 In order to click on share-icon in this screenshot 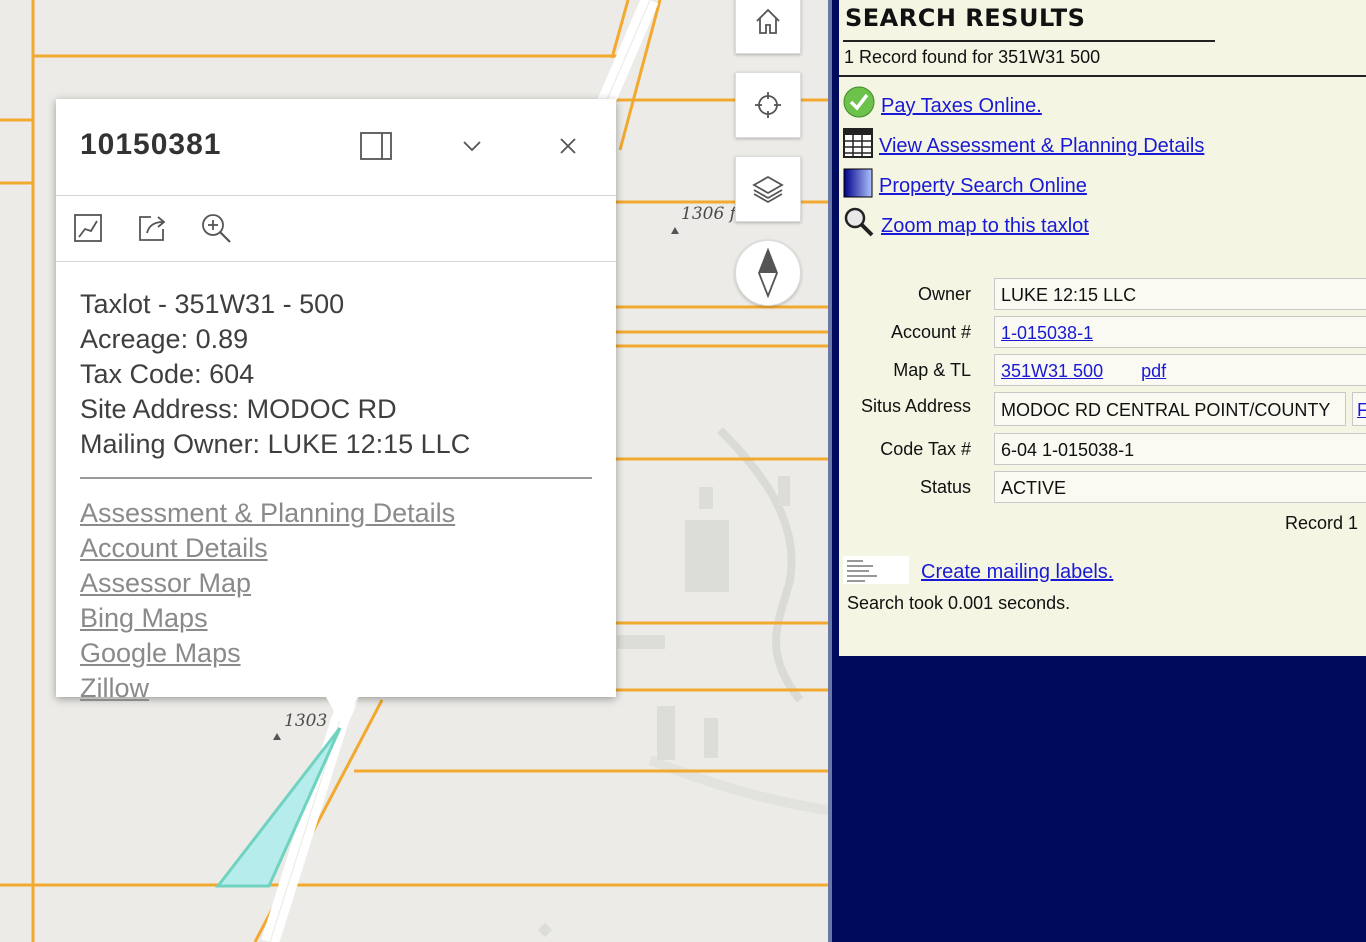, I will do `click(152, 228)`.